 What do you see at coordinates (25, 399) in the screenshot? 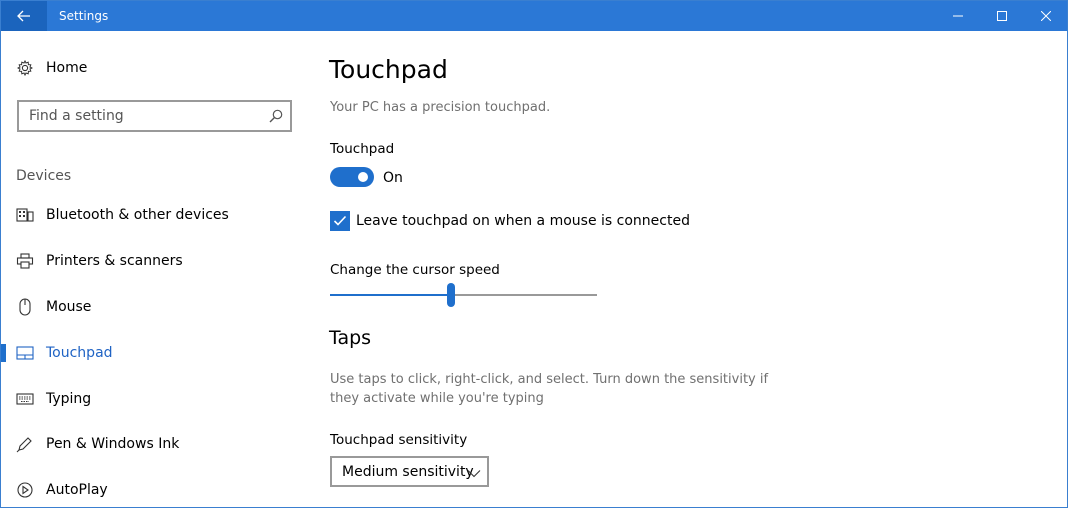
I see `keyboard-icon` at bounding box center [25, 399].